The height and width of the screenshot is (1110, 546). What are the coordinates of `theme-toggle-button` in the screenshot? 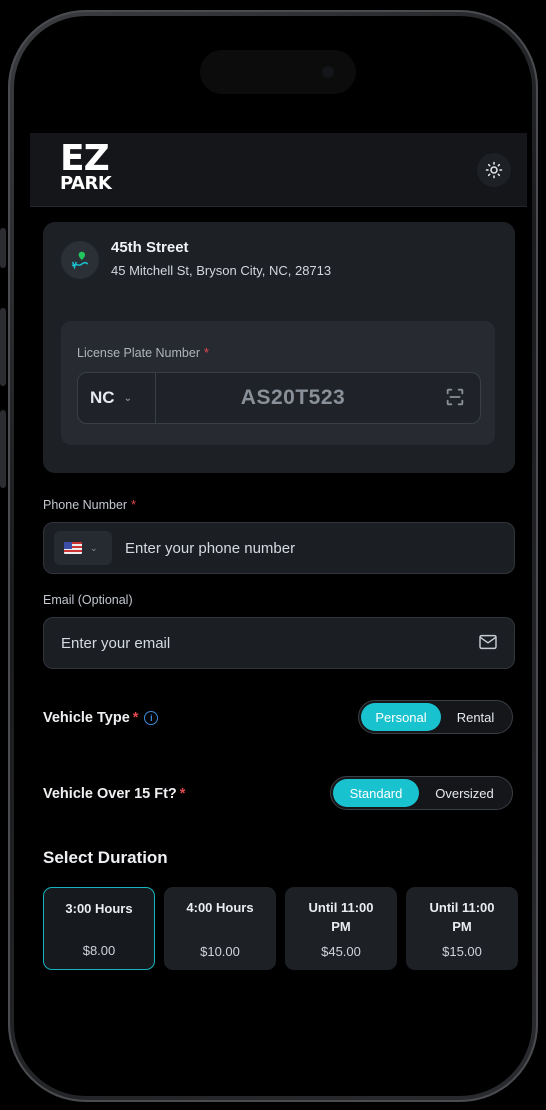 It's located at (494, 170).